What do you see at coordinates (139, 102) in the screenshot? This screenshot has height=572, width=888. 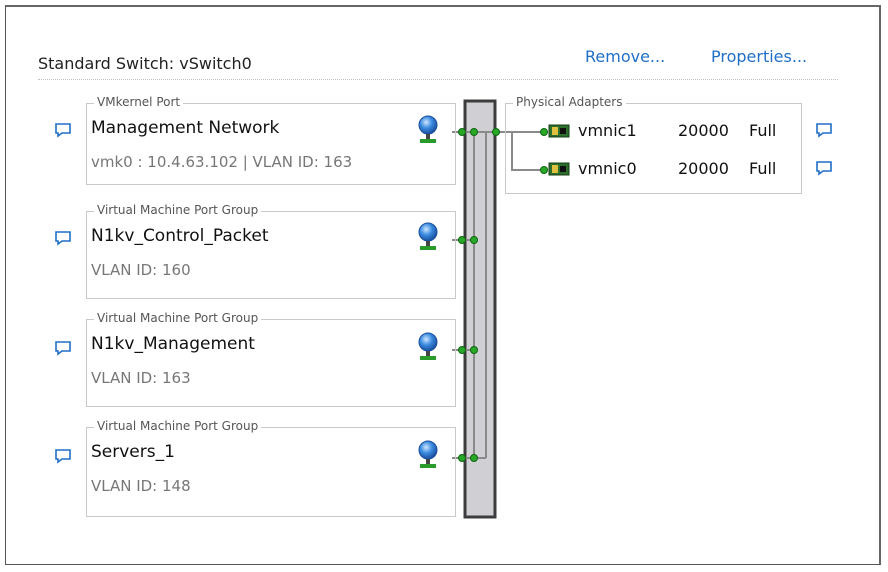 I see `port-group-kind: VMkernel Port` at bounding box center [139, 102].